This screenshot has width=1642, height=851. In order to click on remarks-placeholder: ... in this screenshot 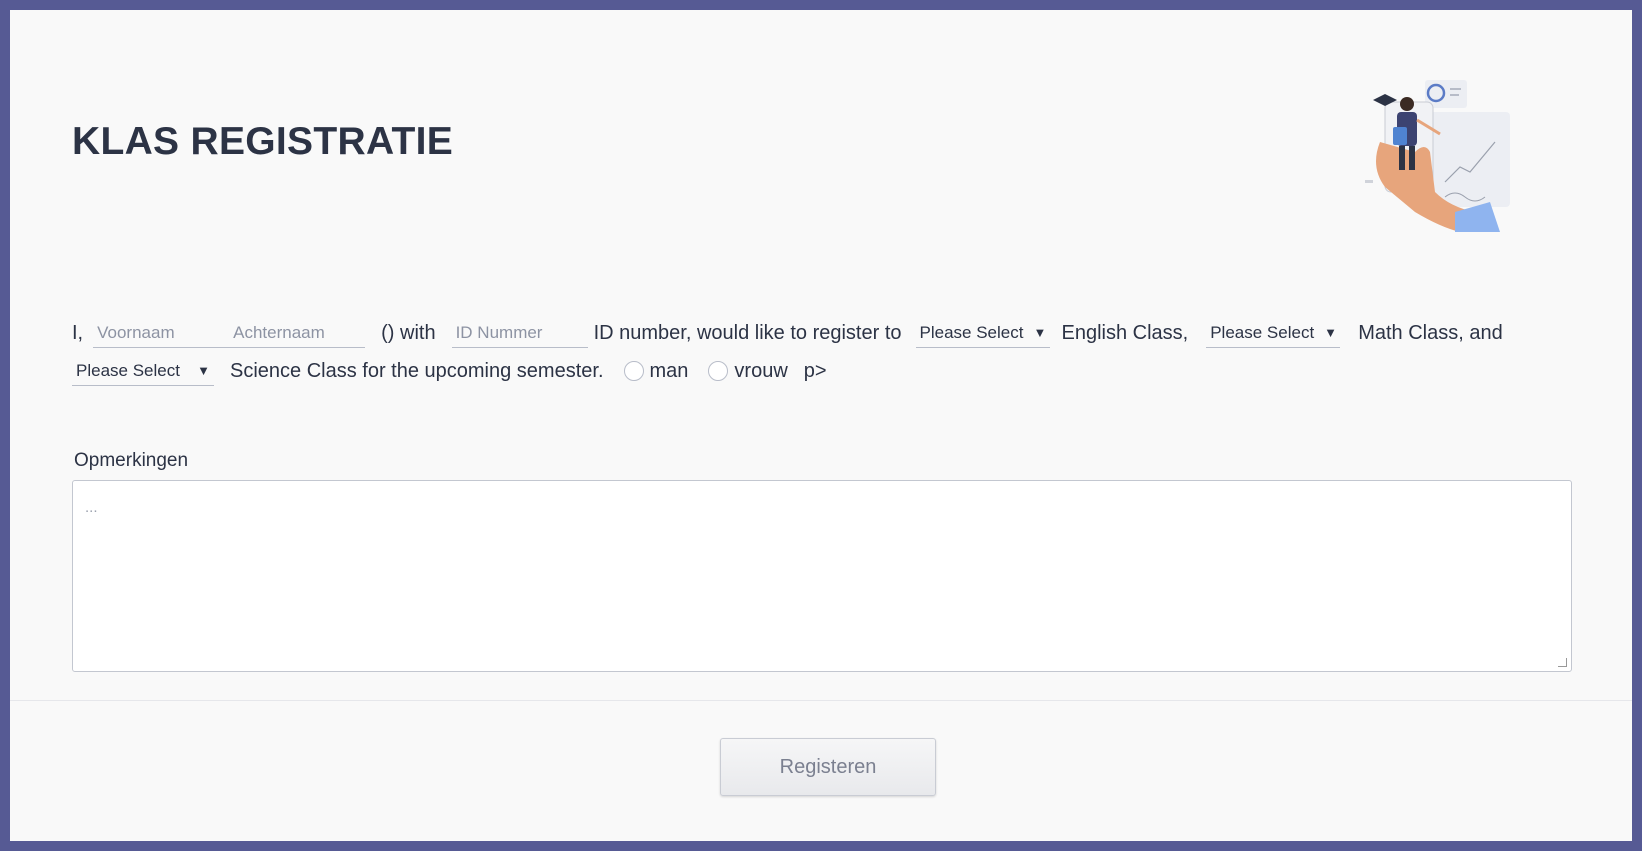, I will do `click(91, 507)`.